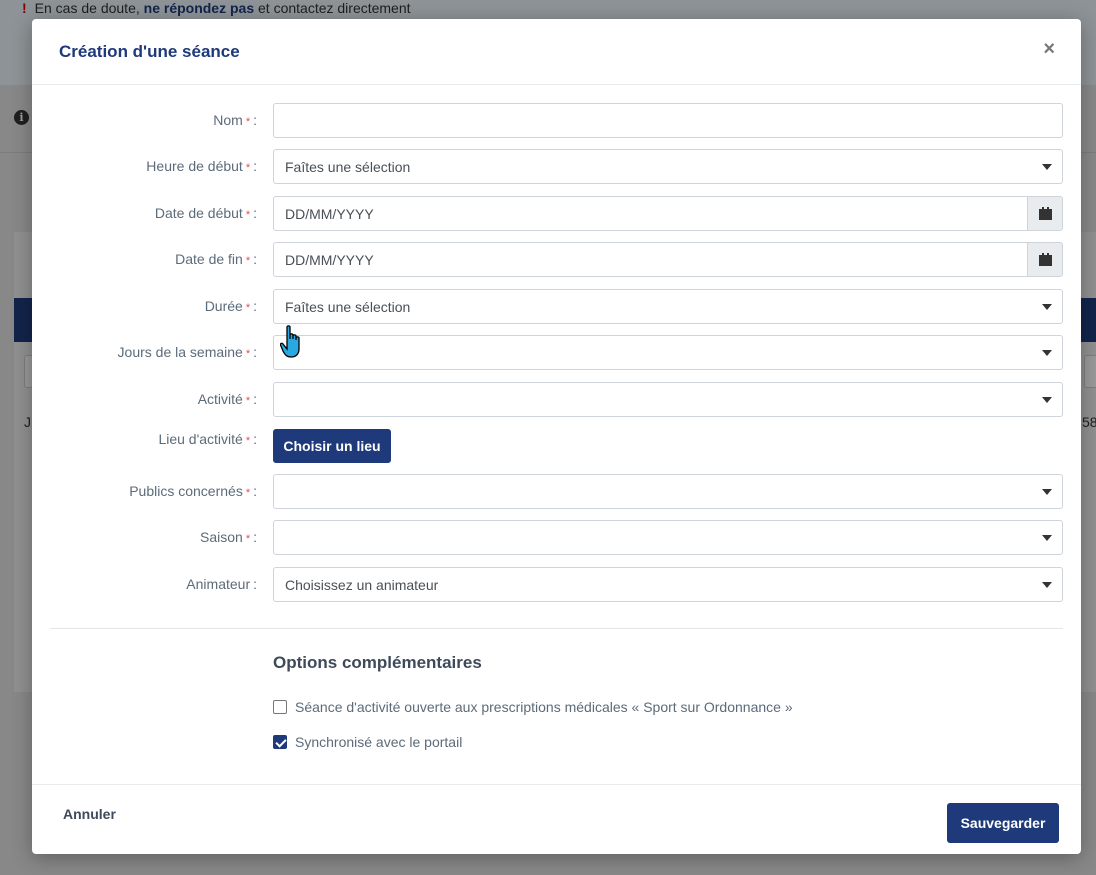 The image size is (1096, 875). I want to click on field-label: Heure de début *:, so click(201, 166).